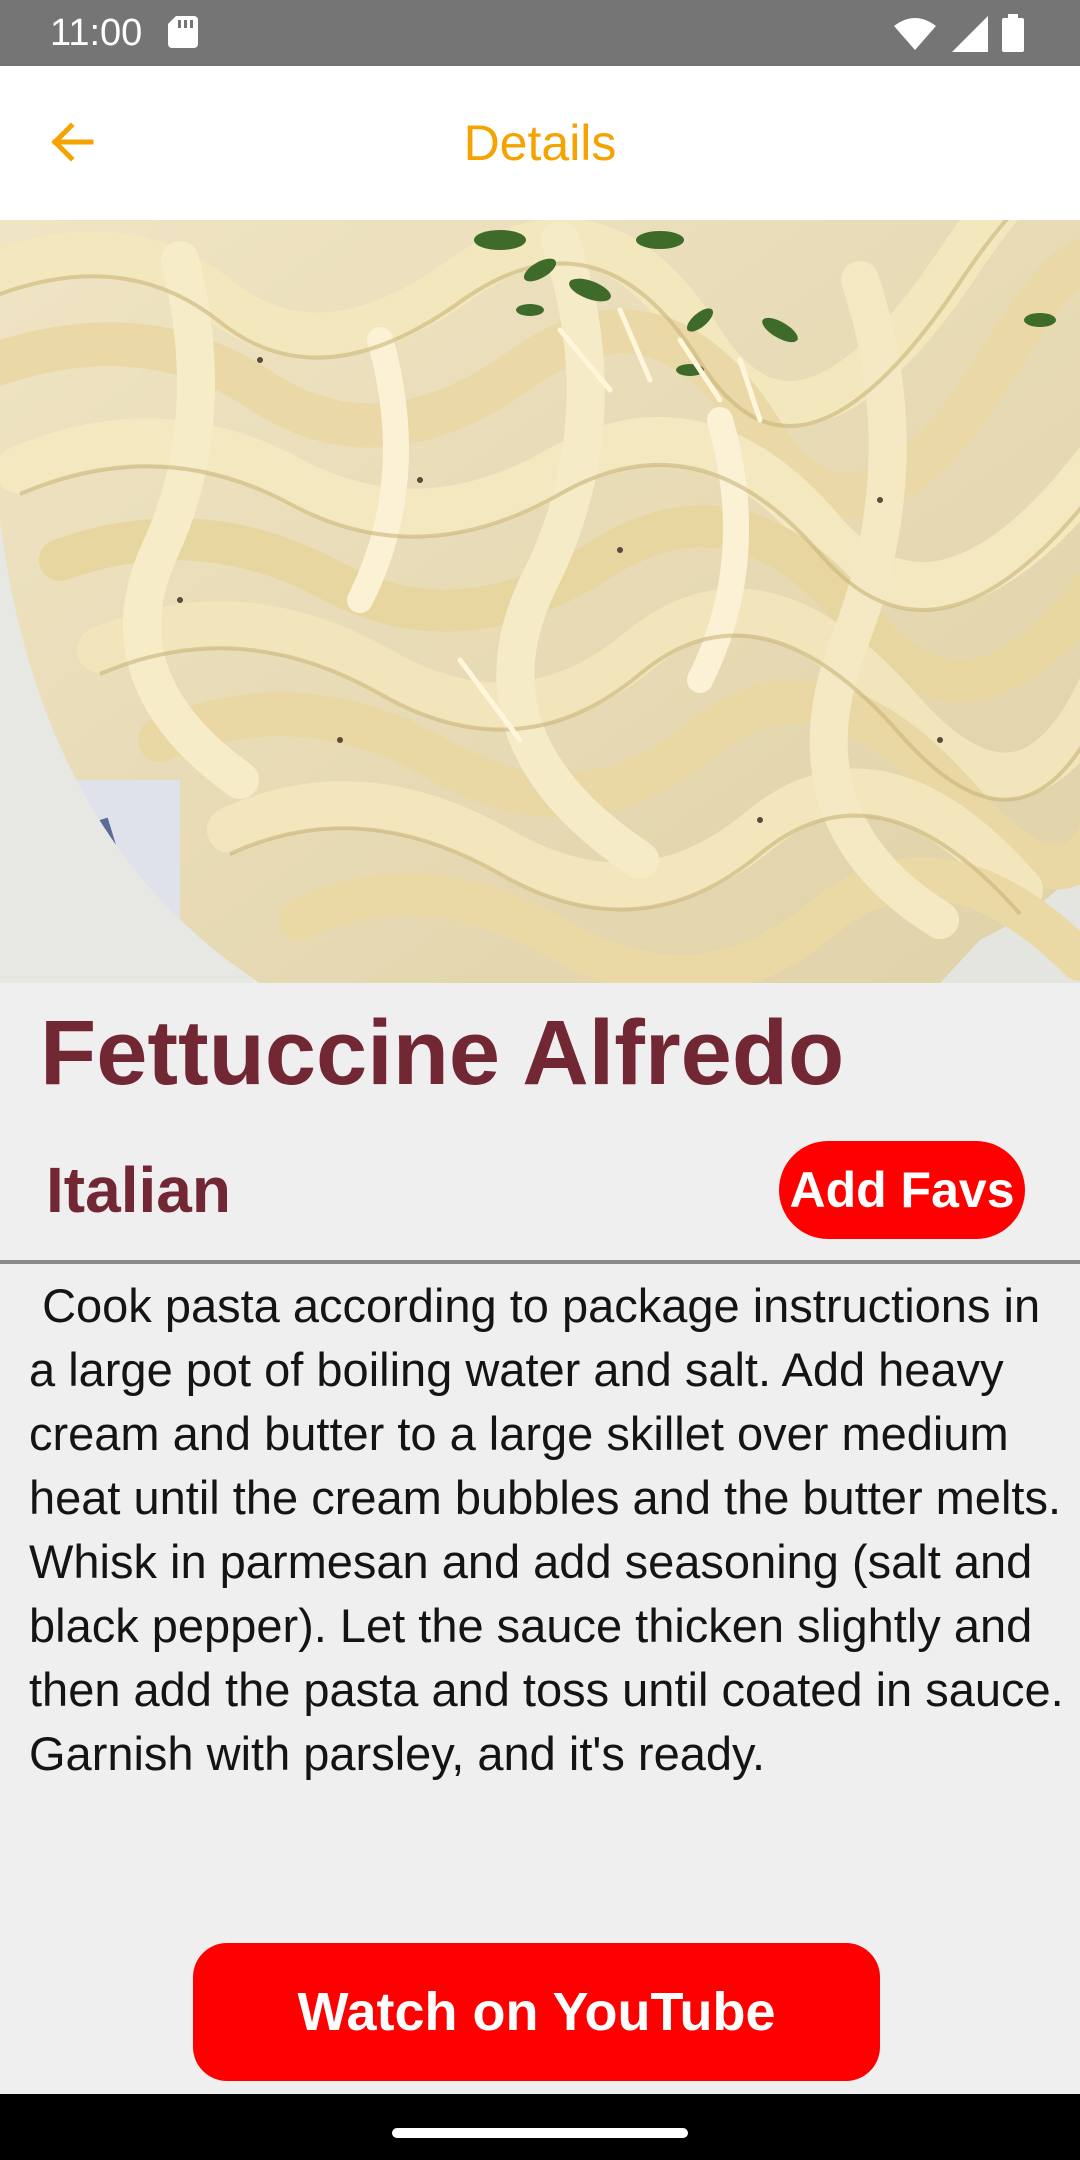  Describe the element at coordinates (915, 34) in the screenshot. I see `wifi-icon` at that location.